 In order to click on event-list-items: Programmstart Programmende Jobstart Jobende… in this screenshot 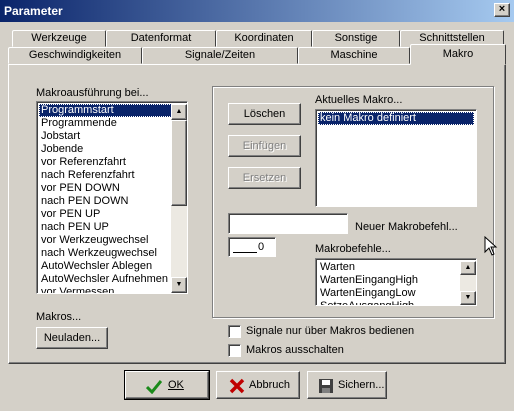, I will do `click(105, 198)`.